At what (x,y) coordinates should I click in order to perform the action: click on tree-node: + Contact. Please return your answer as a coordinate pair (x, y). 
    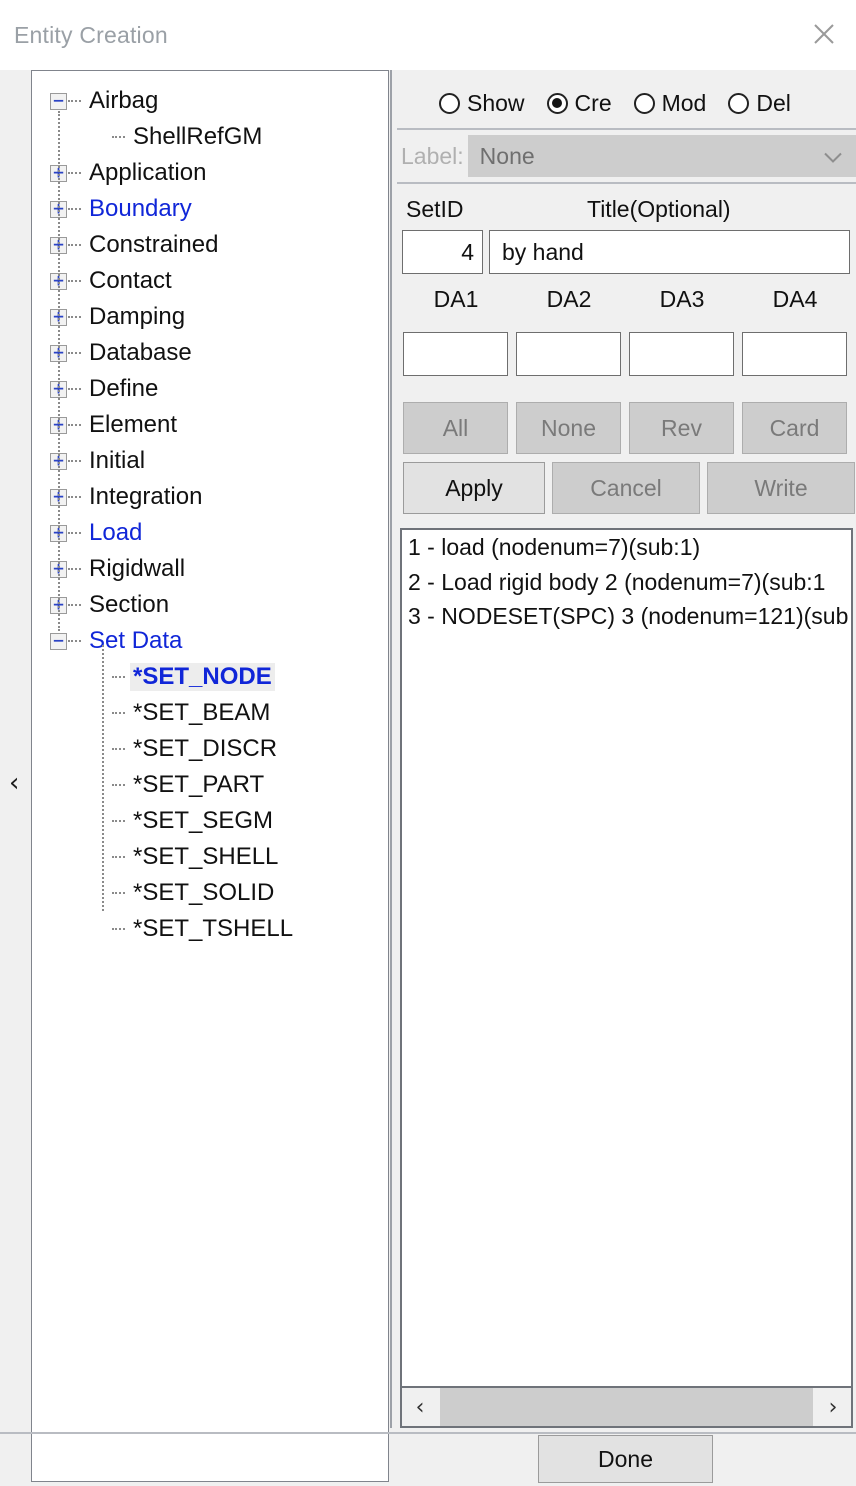
    Looking at the image, I should click on (210, 281).